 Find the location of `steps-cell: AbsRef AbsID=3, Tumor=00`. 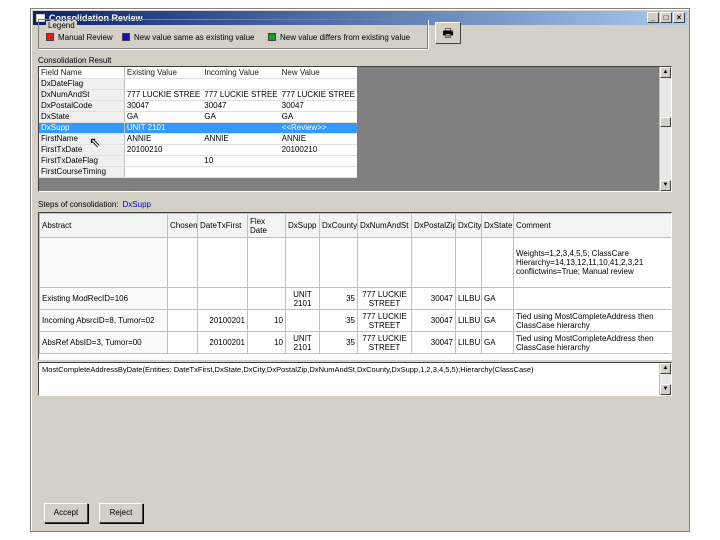

steps-cell: AbsRef AbsID=3, Tumor=00 is located at coordinates (103, 342).